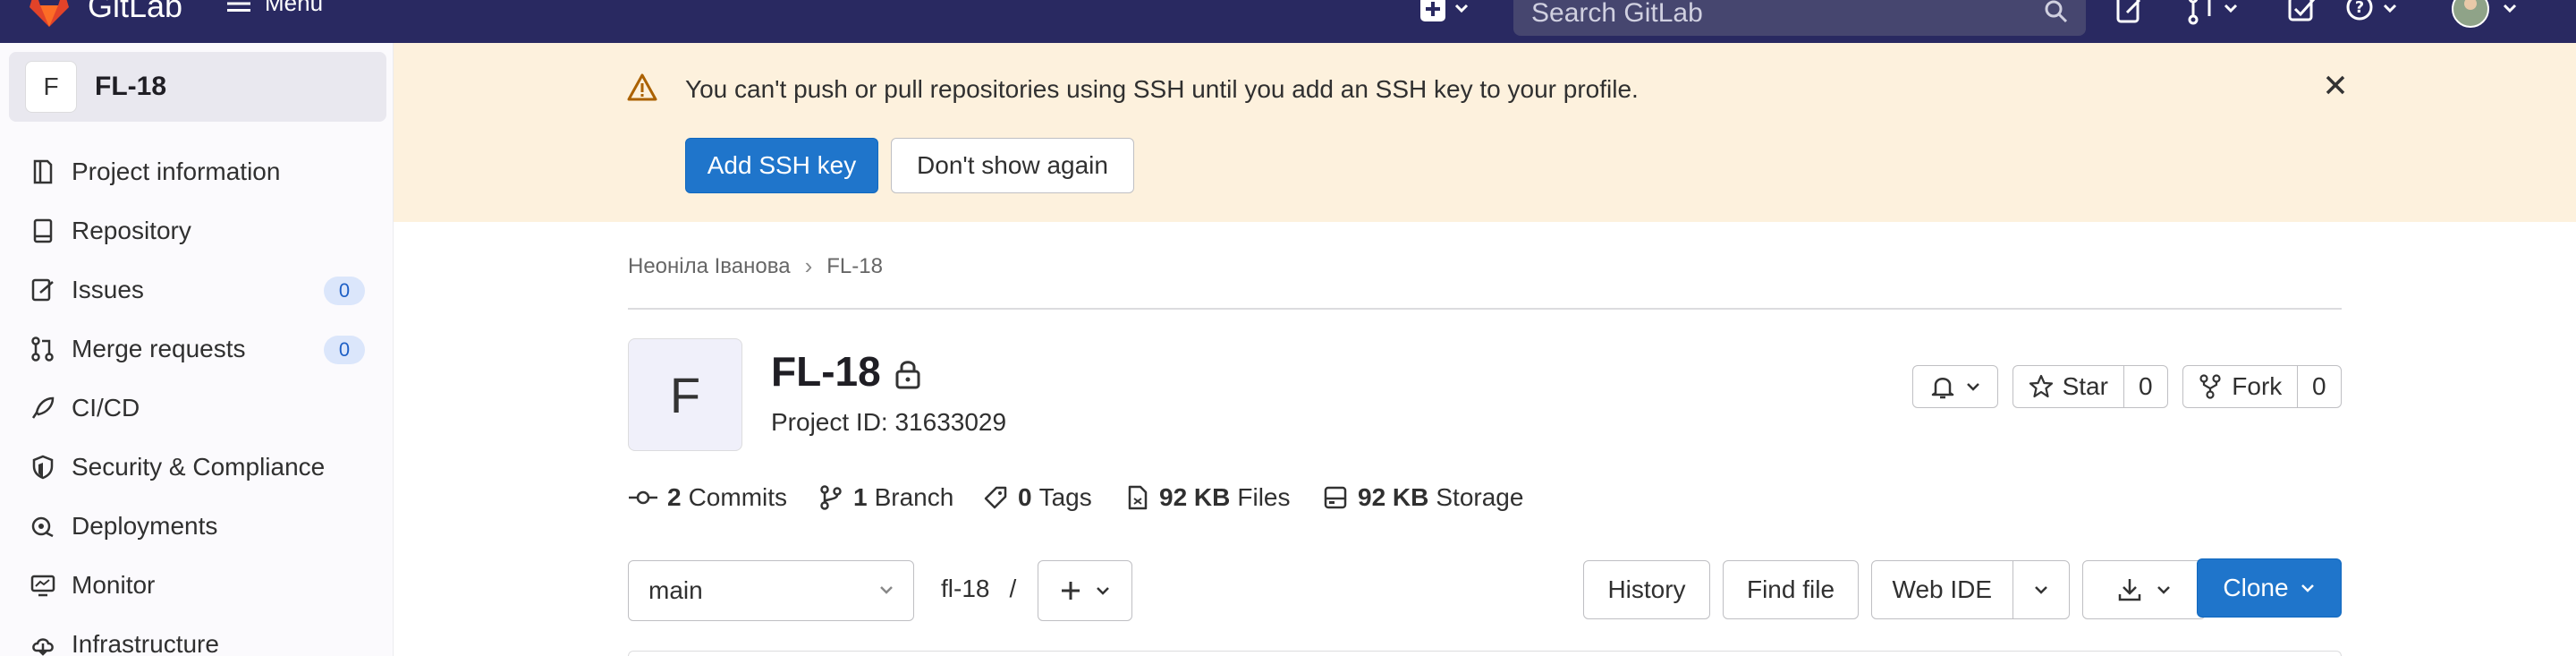 The image size is (2576, 656). I want to click on help-icon: ?, so click(2377, 15).